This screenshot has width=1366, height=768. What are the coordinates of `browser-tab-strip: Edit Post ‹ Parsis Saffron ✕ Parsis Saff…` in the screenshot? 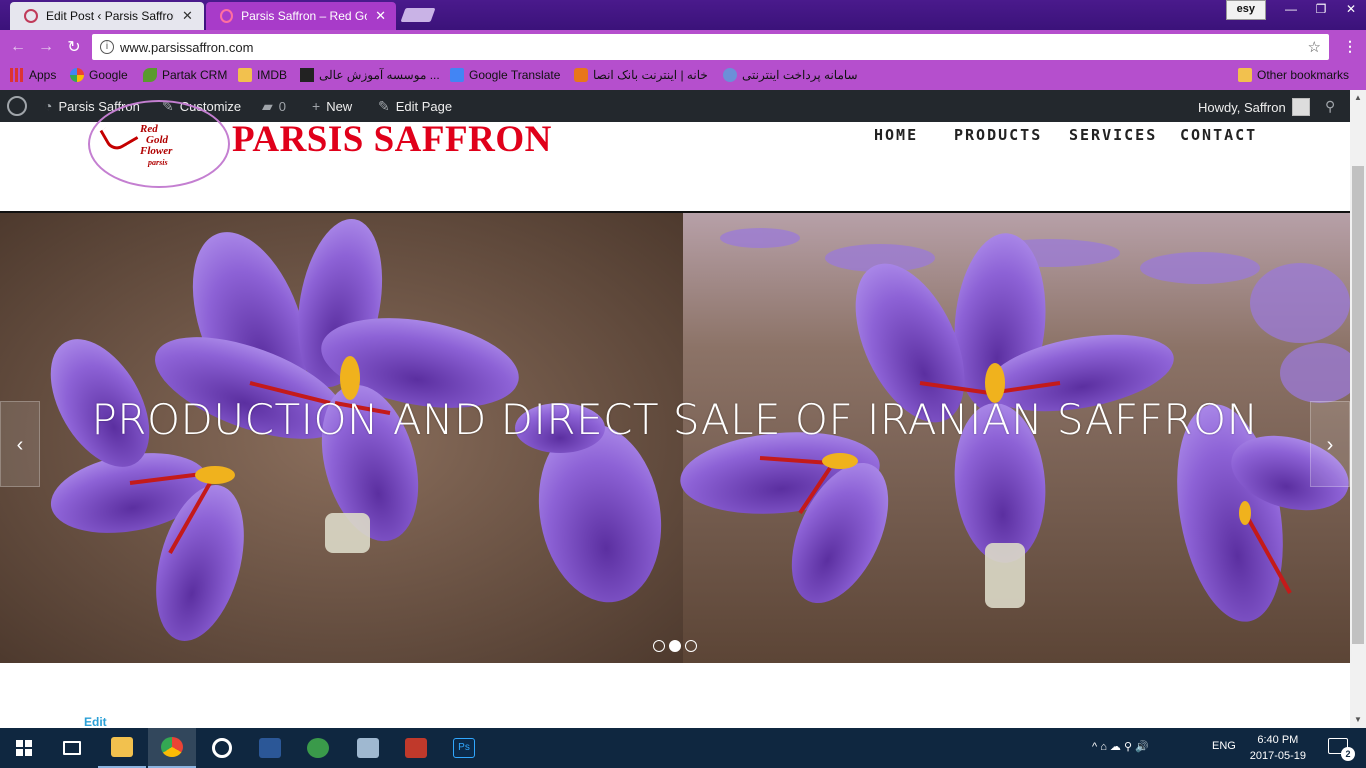 It's located at (683, 15).